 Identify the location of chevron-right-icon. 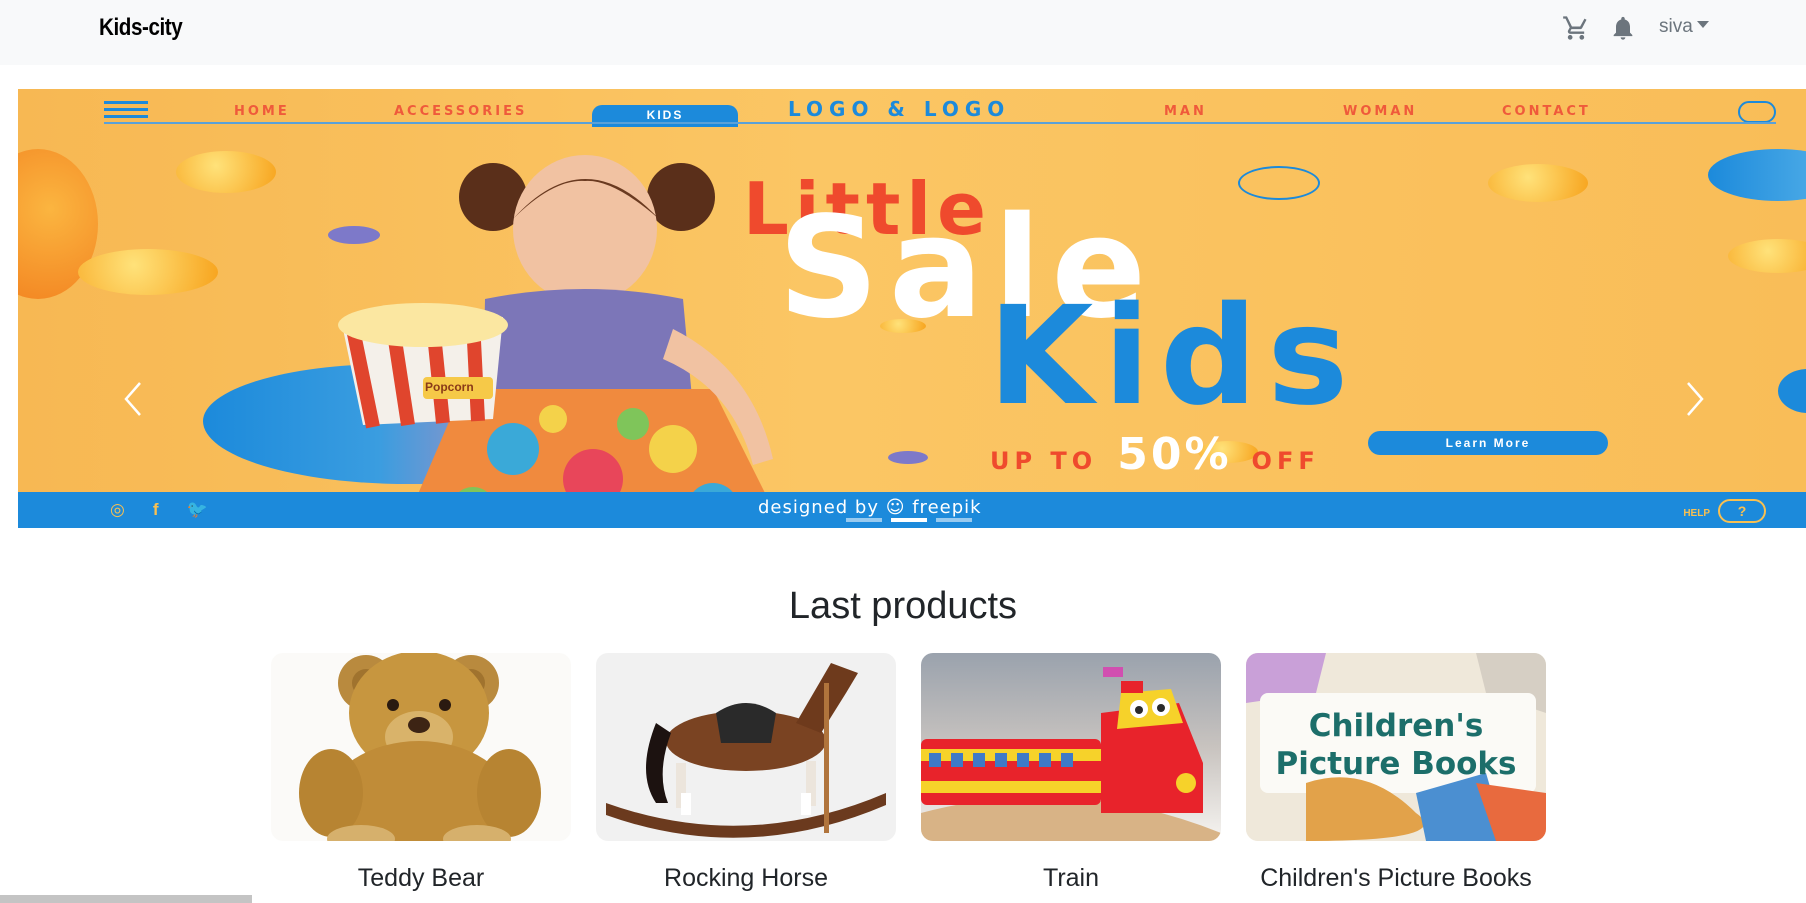
(1695, 399).